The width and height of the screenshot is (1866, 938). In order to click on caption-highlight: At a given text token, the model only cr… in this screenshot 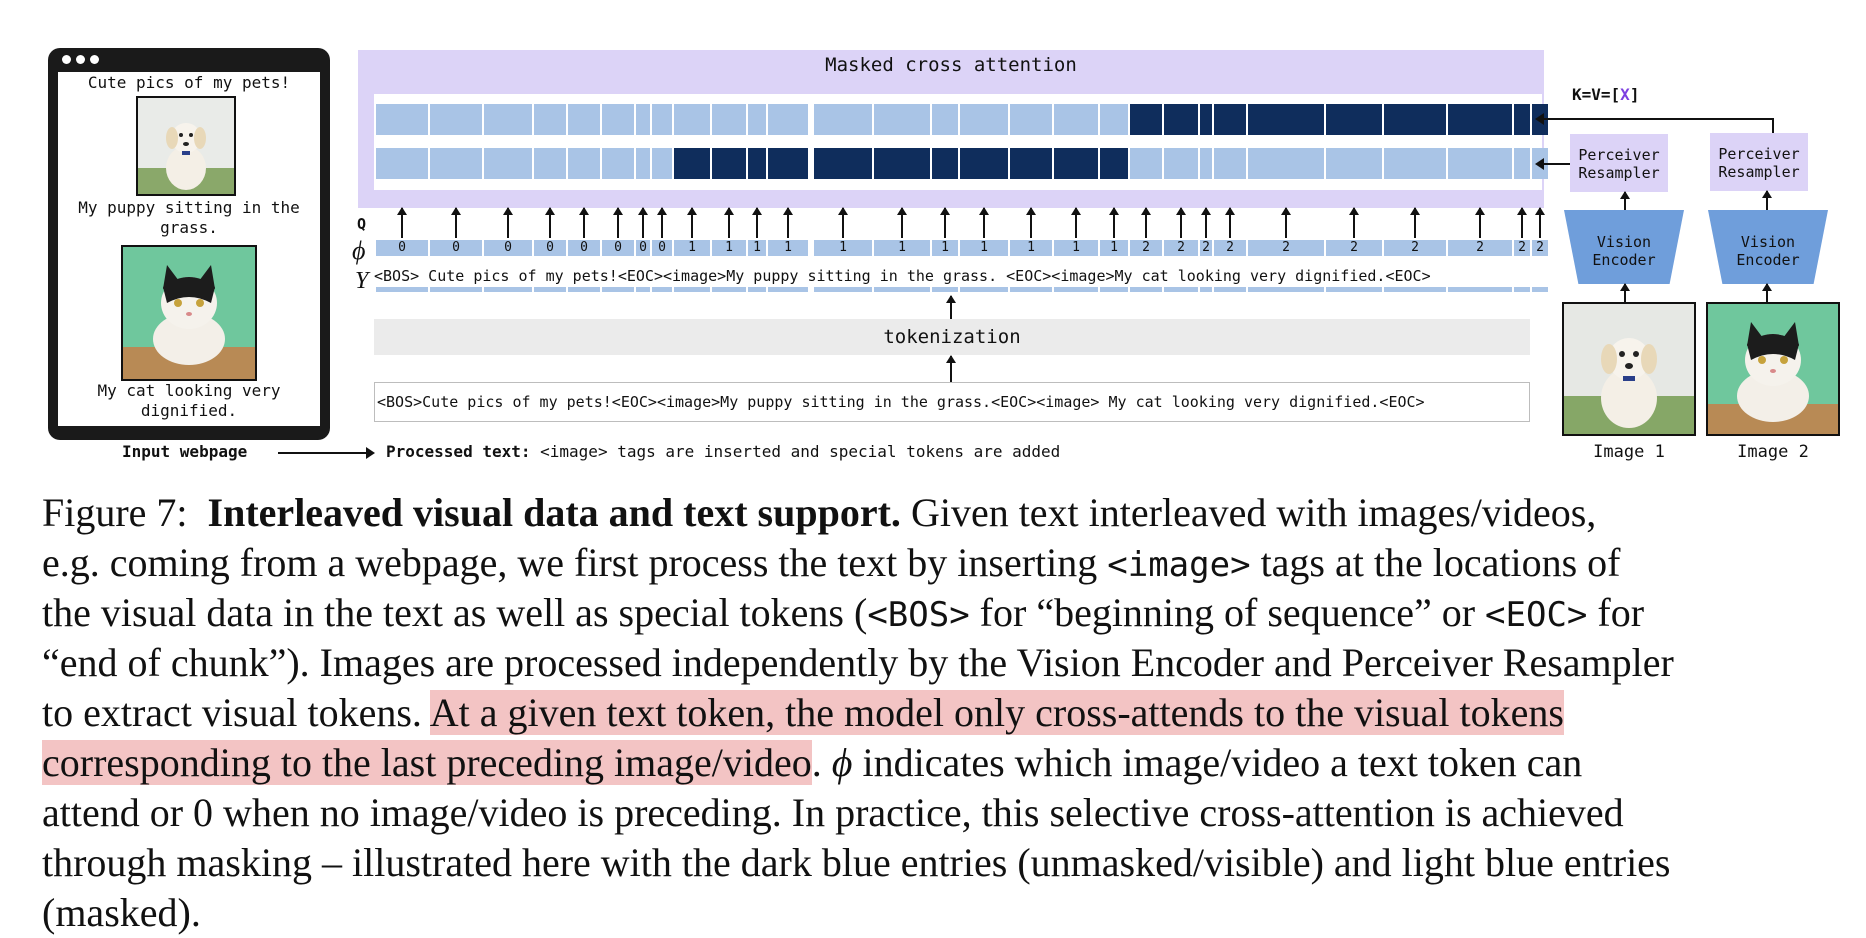, I will do `click(996, 712)`.